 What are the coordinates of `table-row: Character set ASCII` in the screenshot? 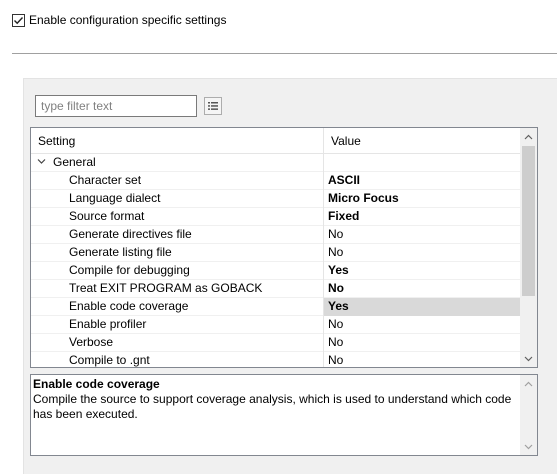 It's located at (275, 181).